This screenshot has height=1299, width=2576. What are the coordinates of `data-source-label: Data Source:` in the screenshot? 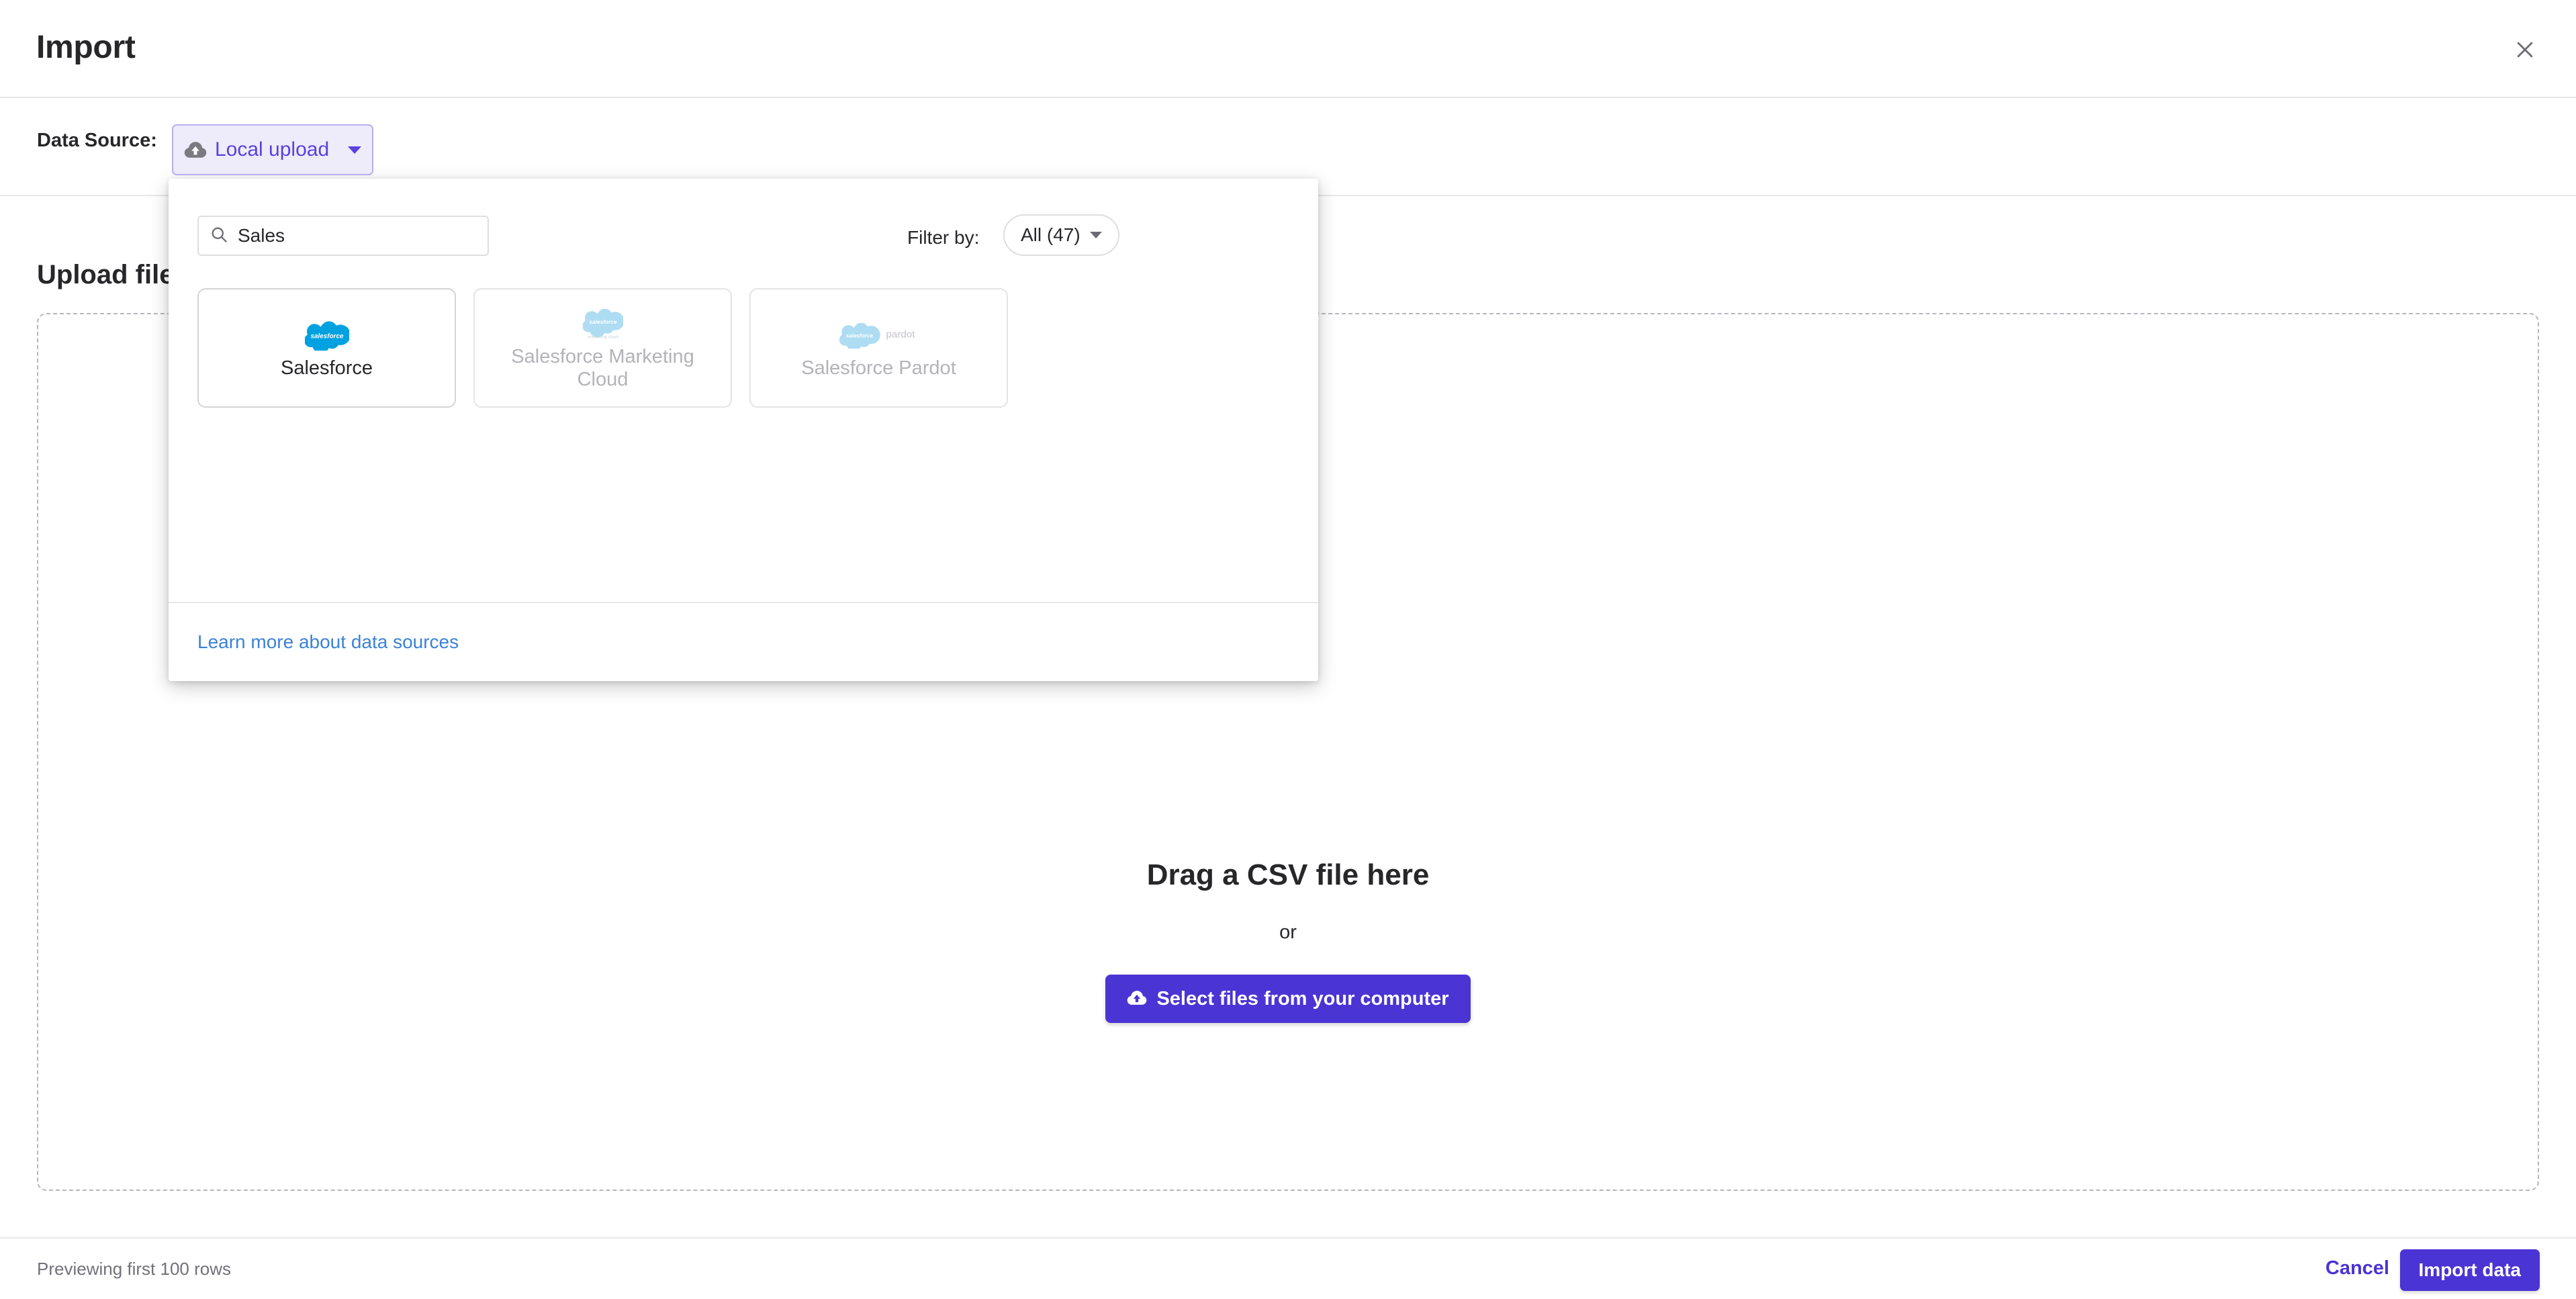 It's located at (97, 140).